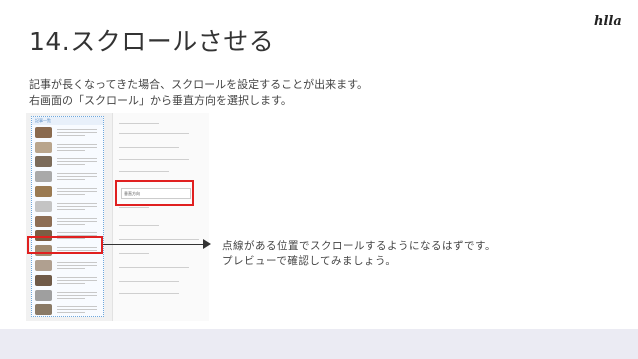  I want to click on description-line-1: 記事が長くなってきた場合、スクロールを設定することが出来ます。, so click(199, 84).